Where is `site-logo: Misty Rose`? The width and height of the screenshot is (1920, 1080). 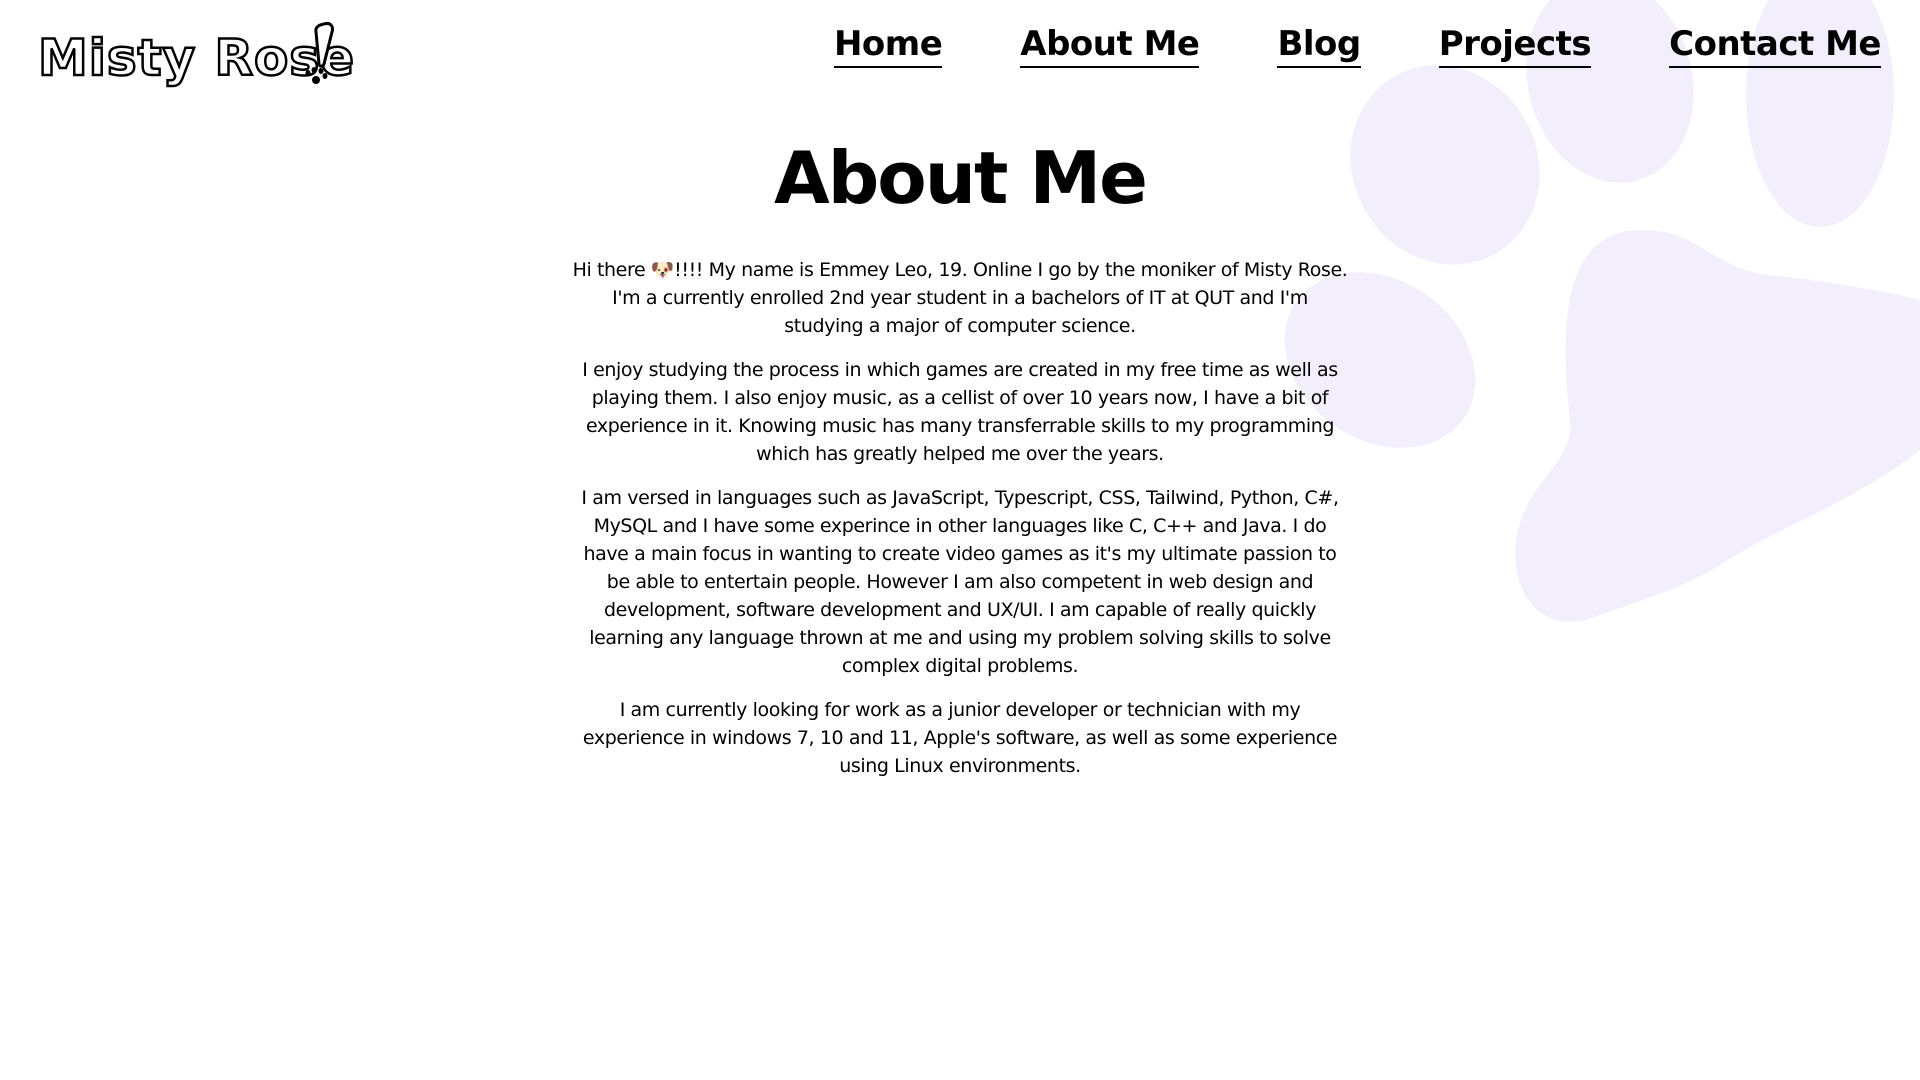 site-logo: Misty Rose is located at coordinates (196, 56).